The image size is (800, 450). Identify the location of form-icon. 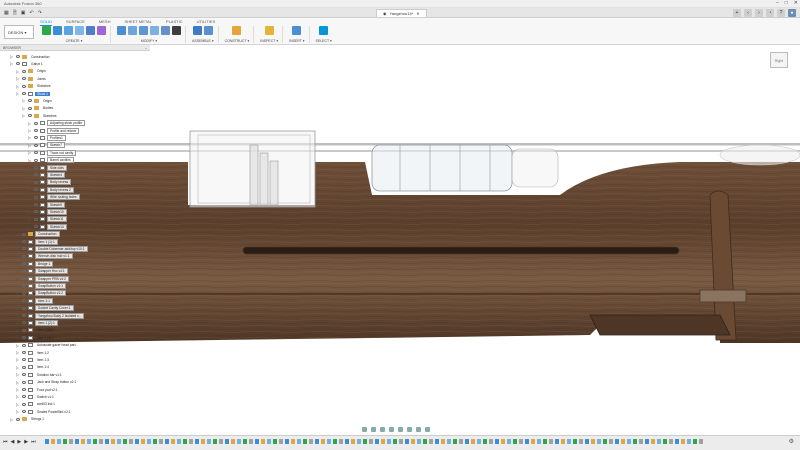
(101, 30).